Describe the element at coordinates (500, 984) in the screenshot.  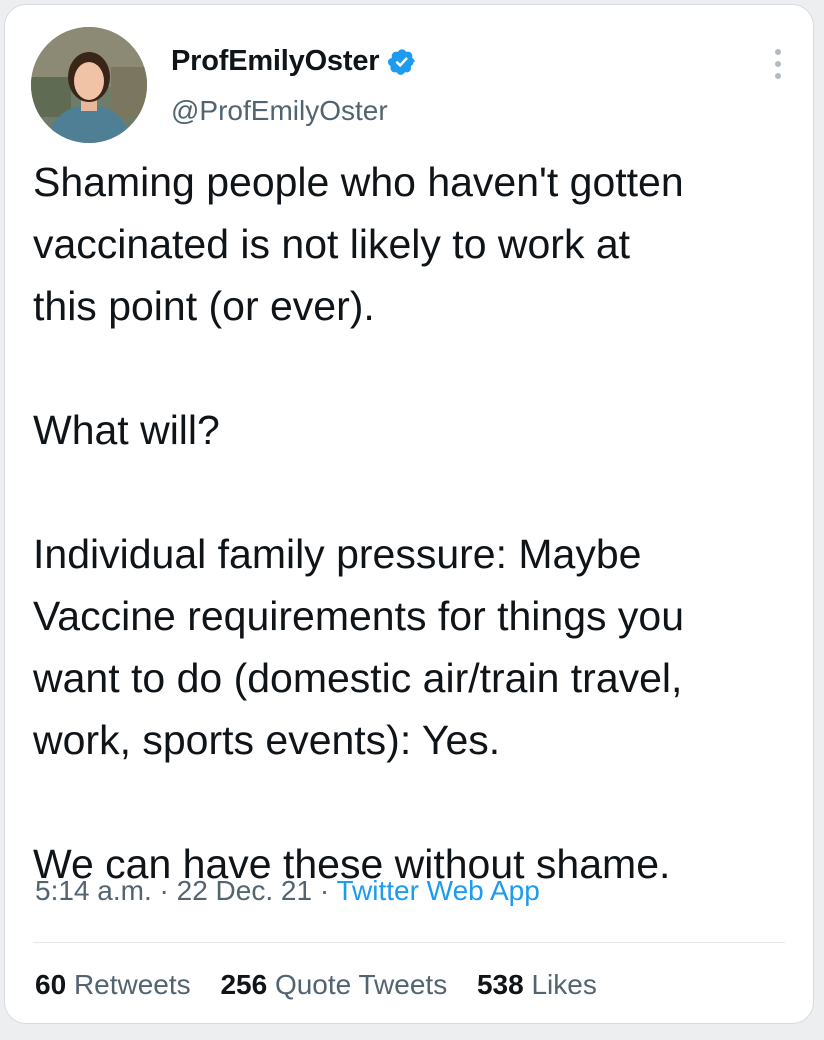
I see `likes-count: 538` at that location.